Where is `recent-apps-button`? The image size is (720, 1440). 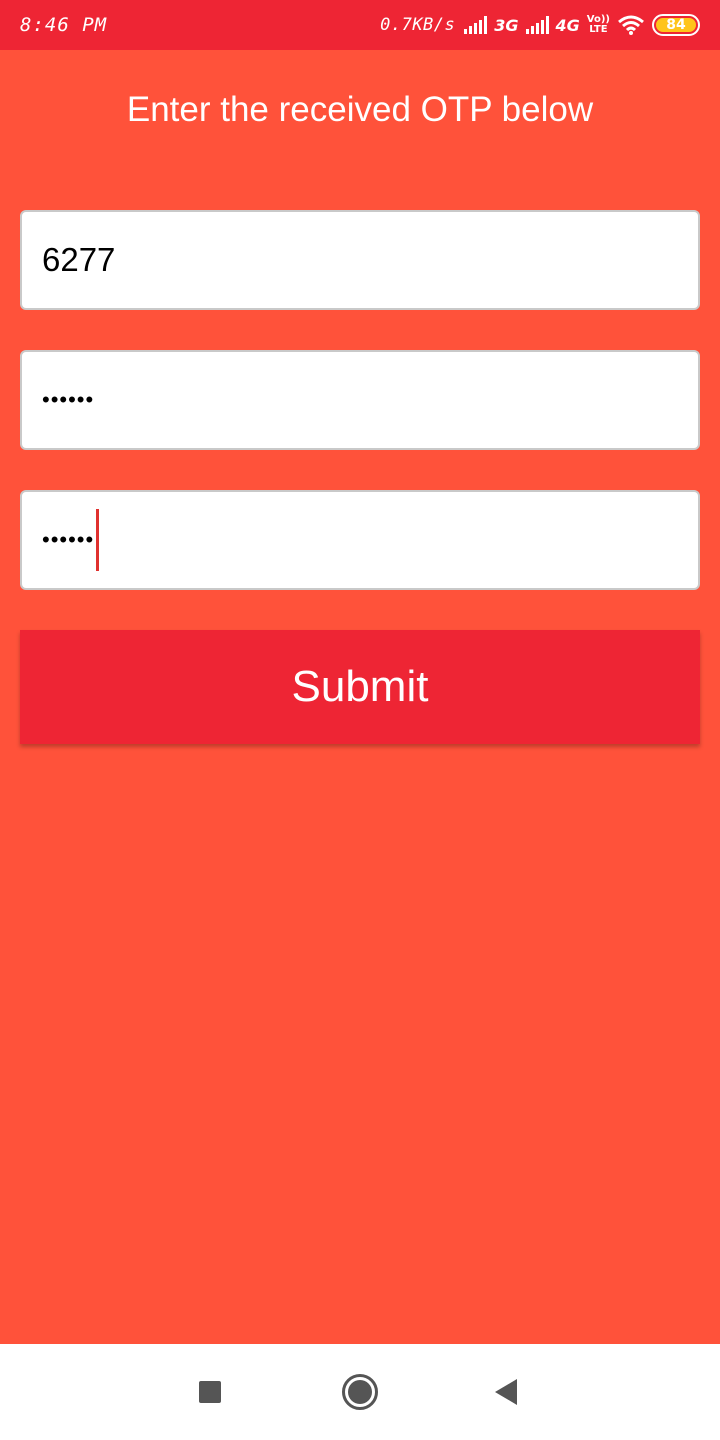 recent-apps-button is located at coordinates (210, 1392).